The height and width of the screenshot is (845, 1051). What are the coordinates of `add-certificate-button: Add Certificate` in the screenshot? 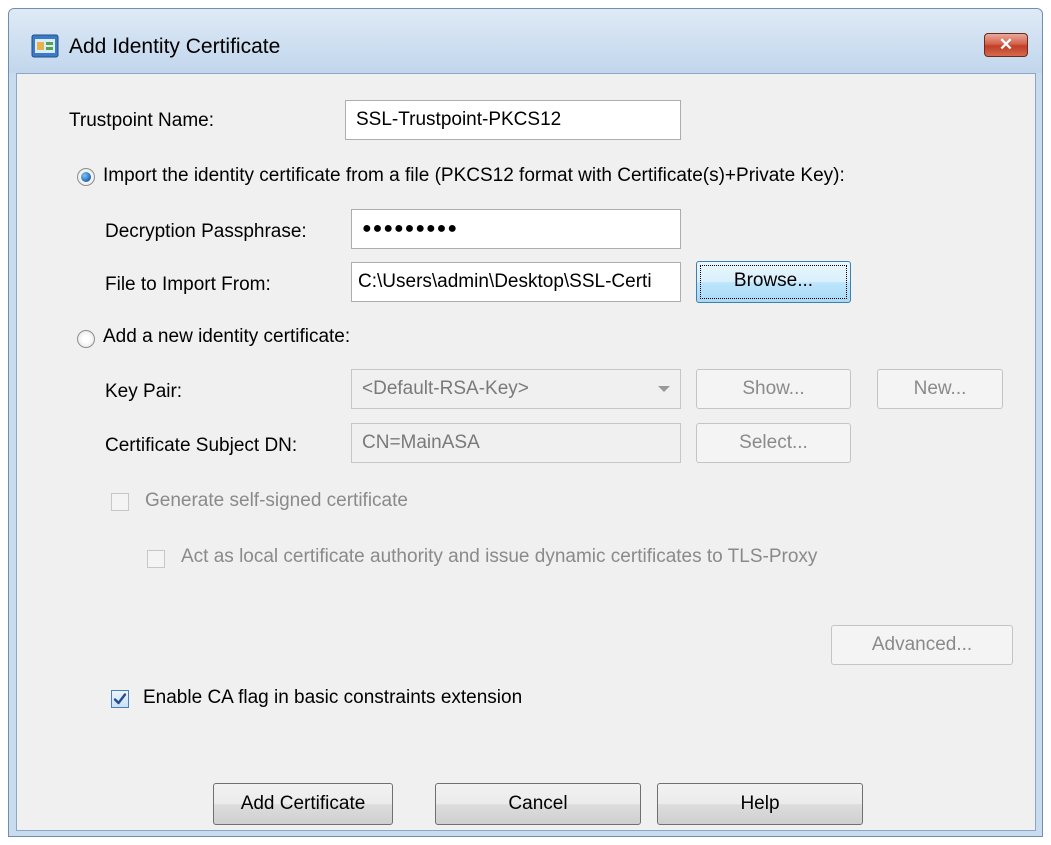 It's located at (303, 804).